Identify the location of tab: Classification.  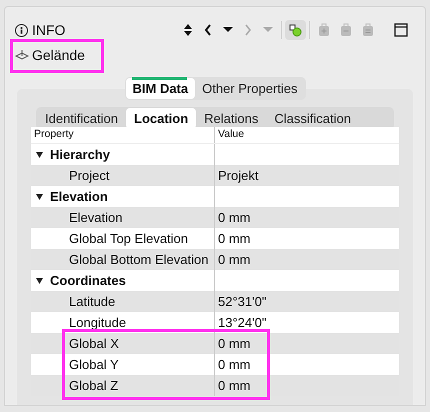
(312, 118).